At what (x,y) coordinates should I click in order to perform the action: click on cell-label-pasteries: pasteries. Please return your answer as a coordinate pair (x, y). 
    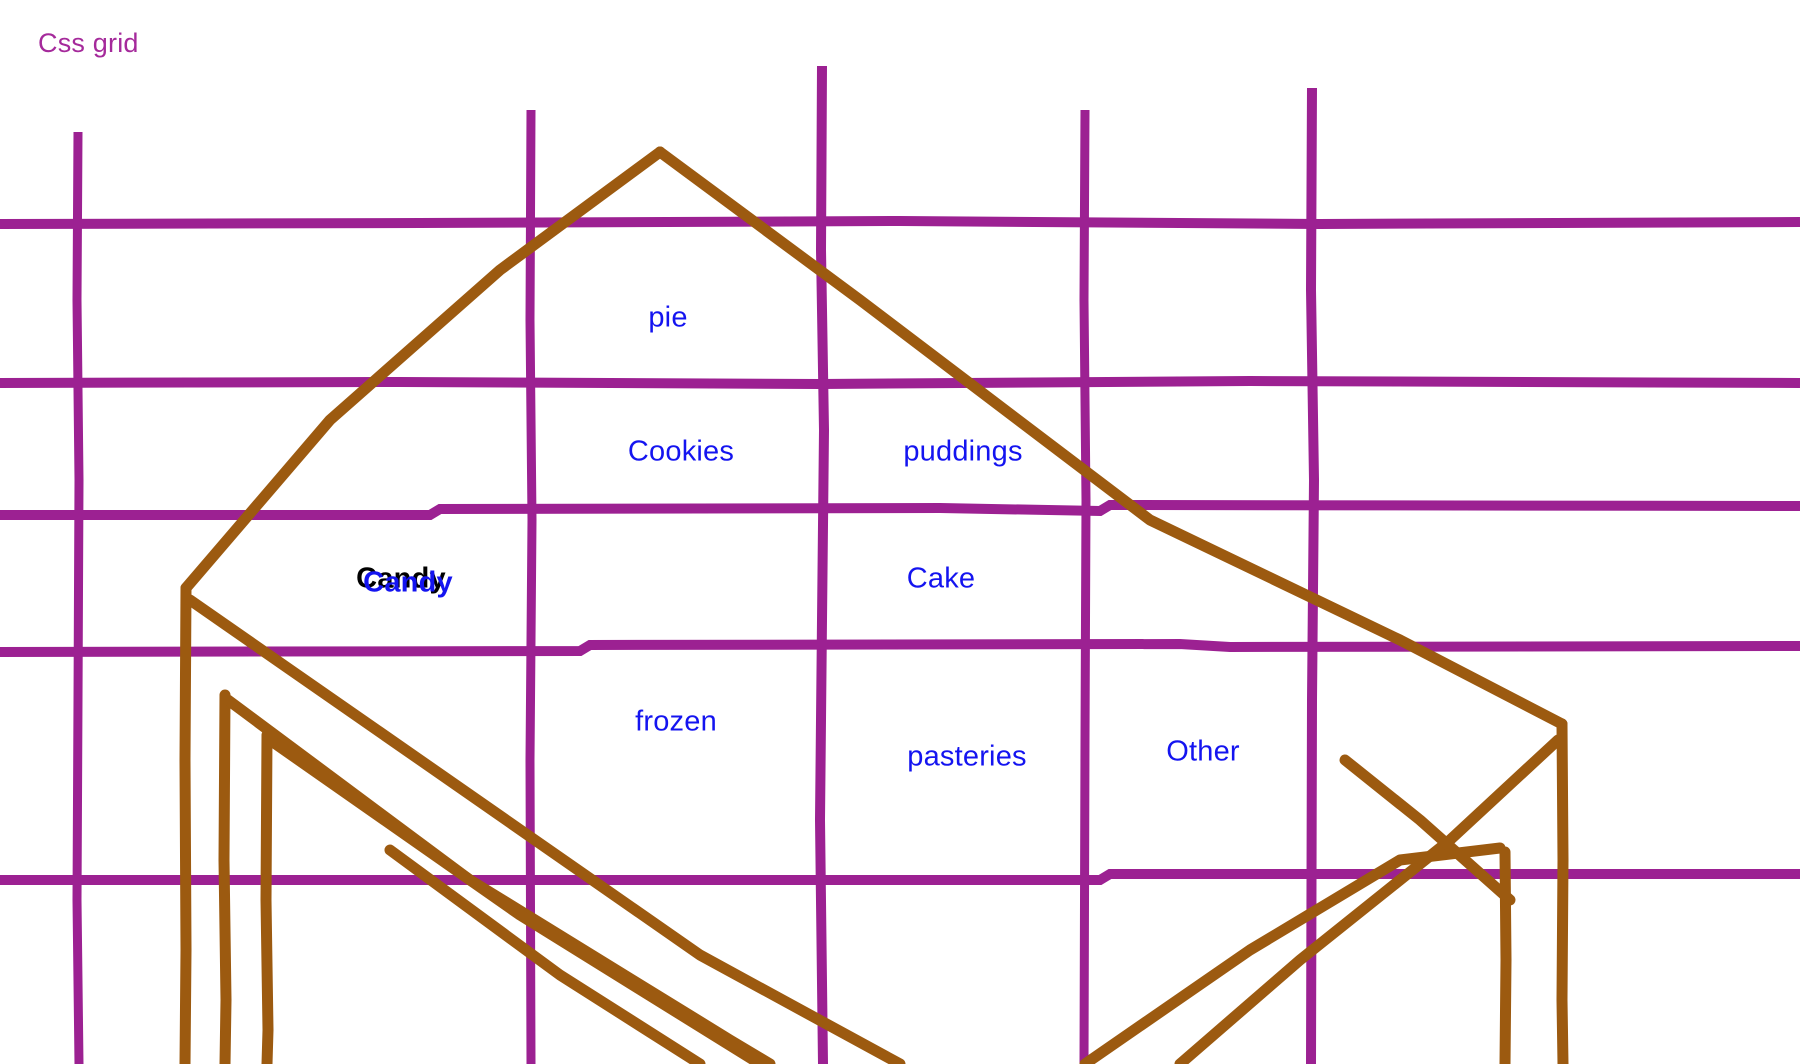
    Looking at the image, I should click on (967, 756).